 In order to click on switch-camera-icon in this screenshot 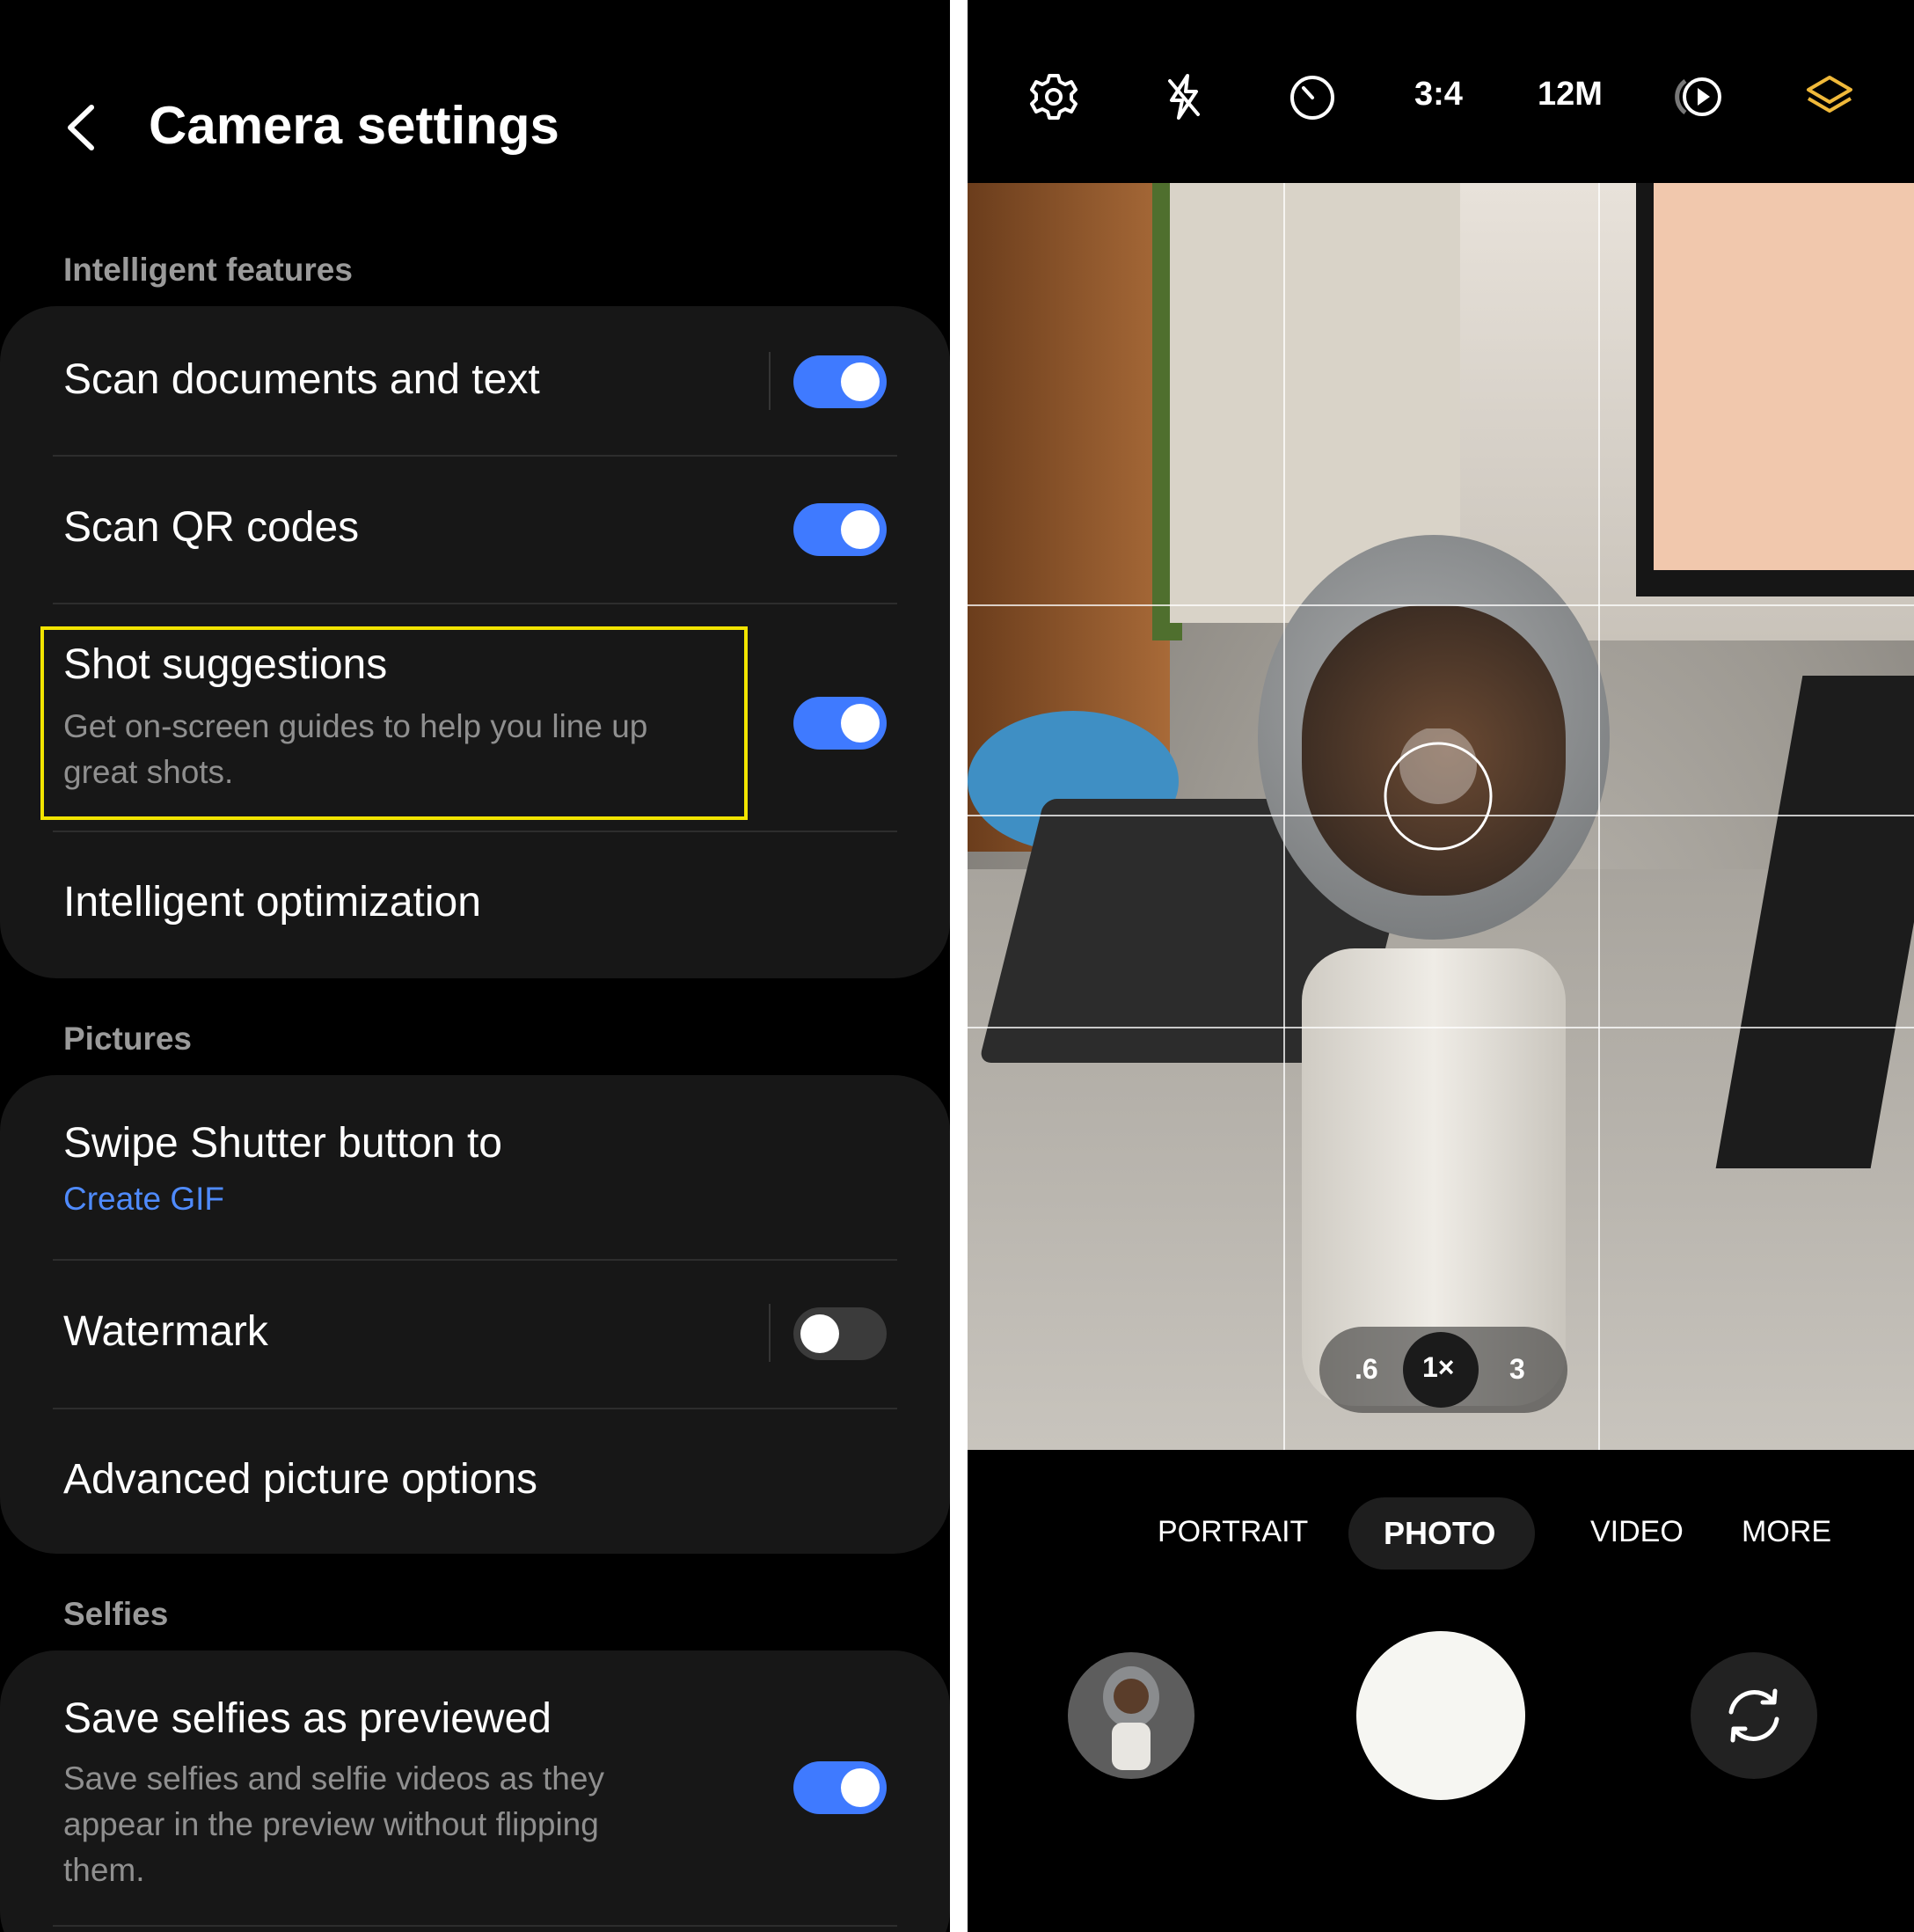, I will do `click(1754, 1715)`.